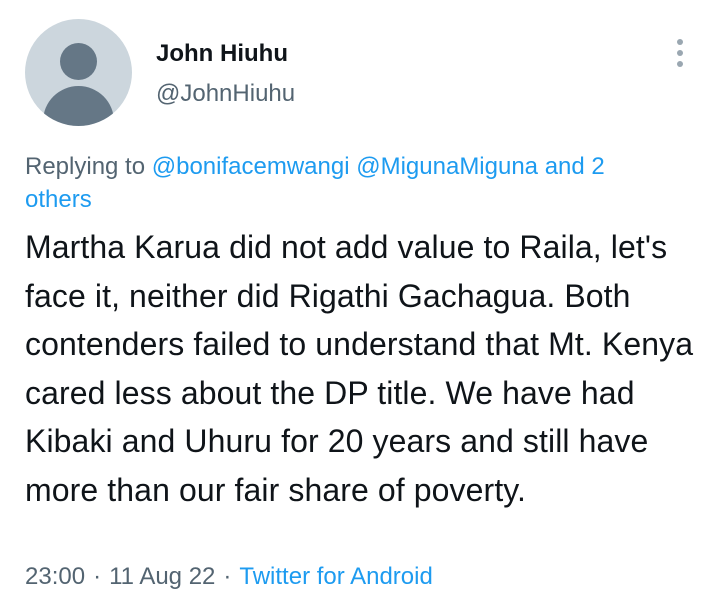  I want to click on tweet-time: 23:00, so click(55, 576).